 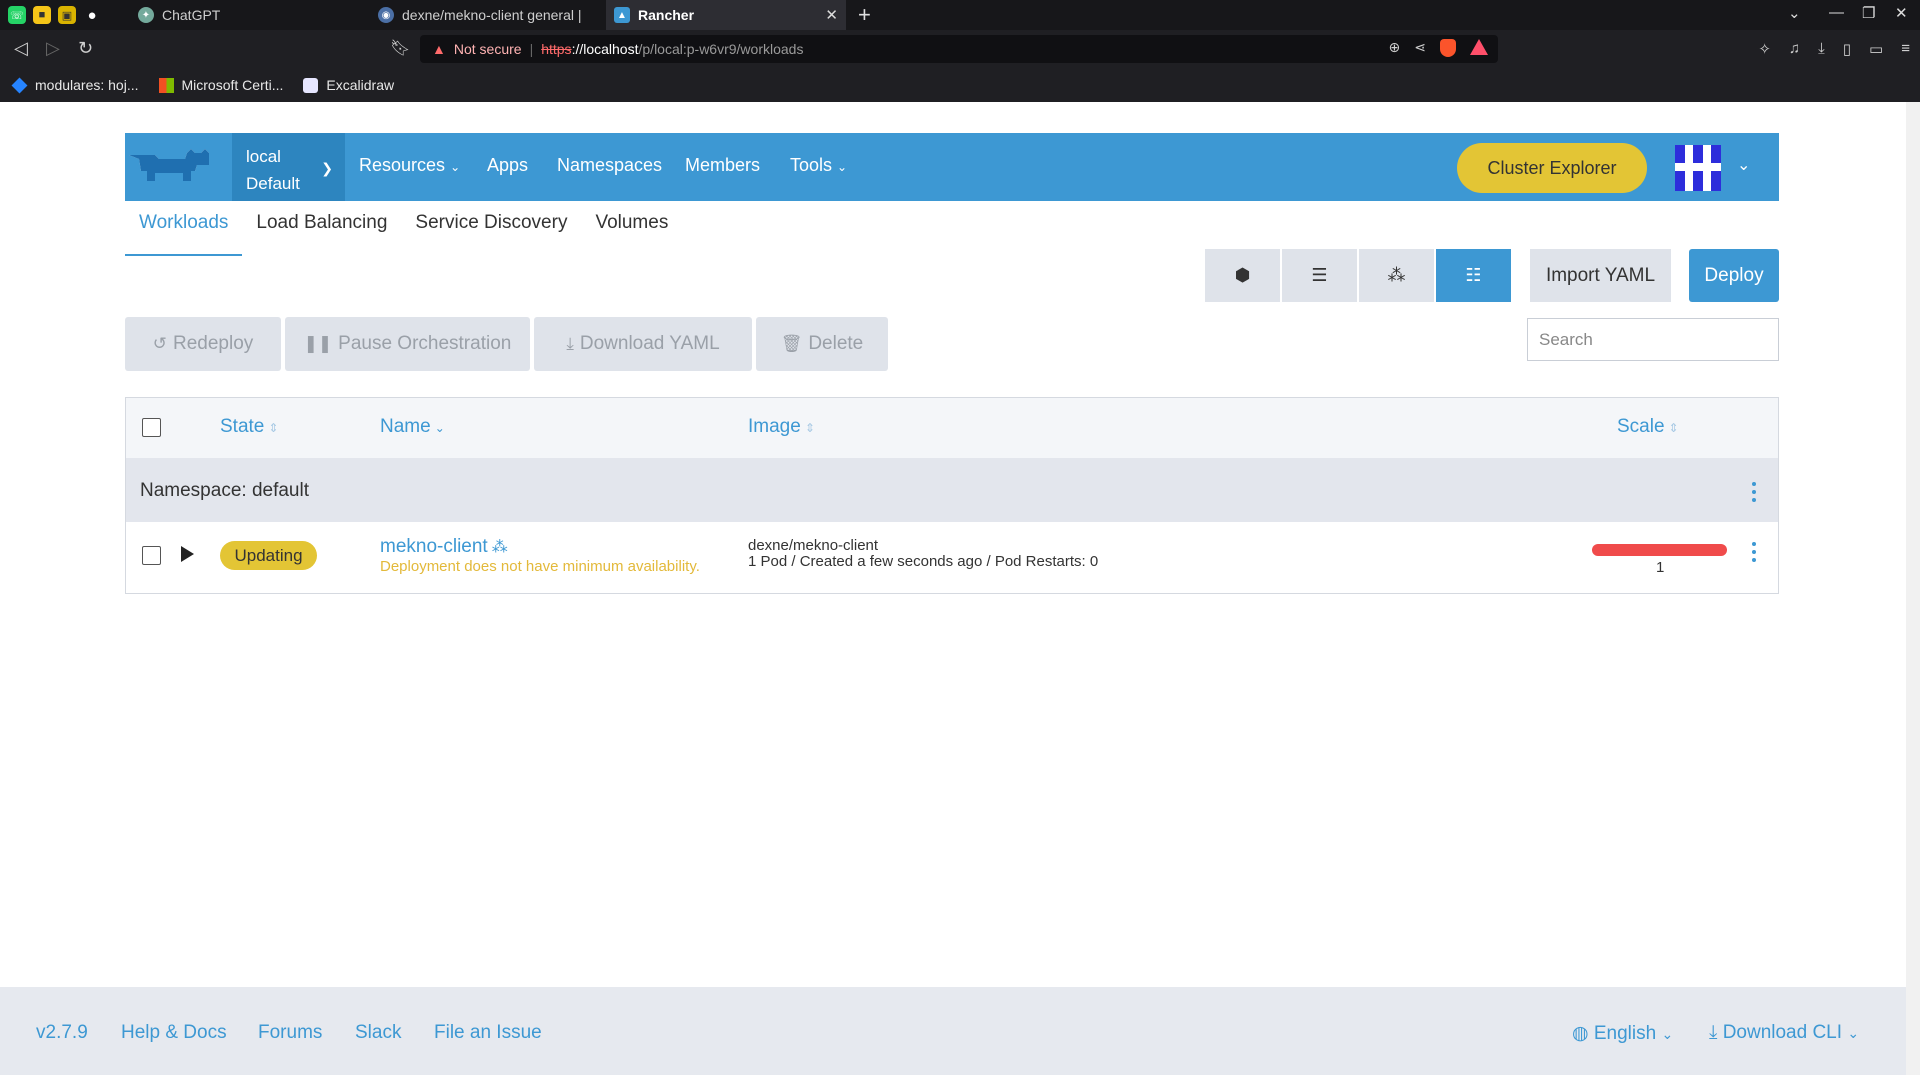 I want to click on column-name: Name ⌄, so click(x=412, y=427).